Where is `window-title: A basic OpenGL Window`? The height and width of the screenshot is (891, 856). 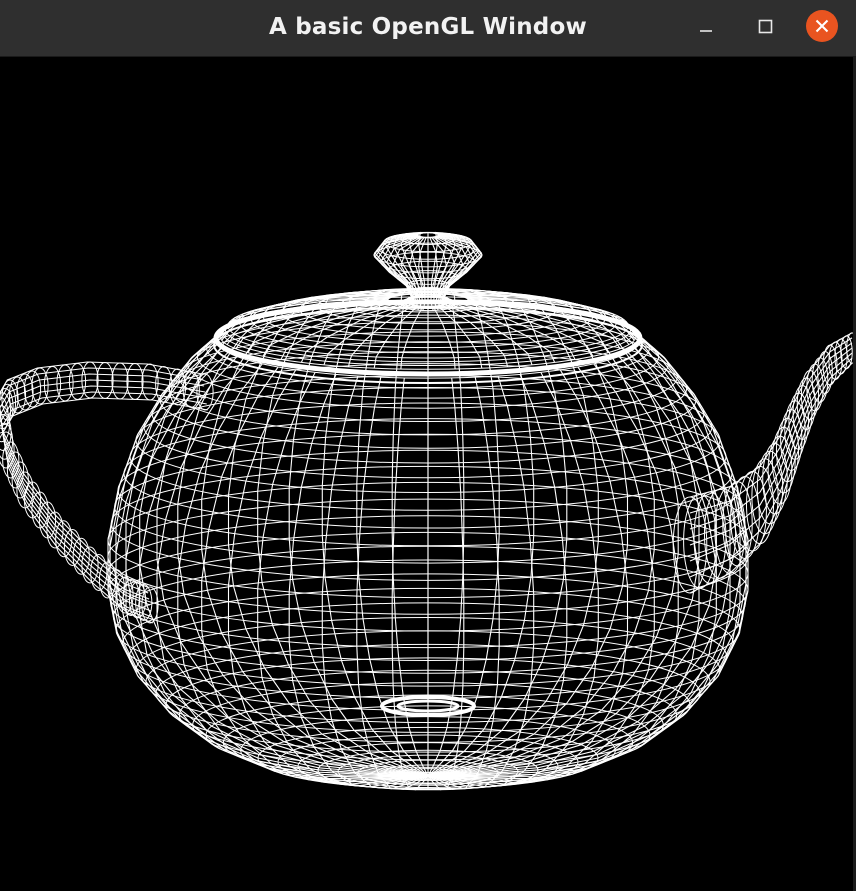
window-title: A basic OpenGL Window is located at coordinates (428, 27).